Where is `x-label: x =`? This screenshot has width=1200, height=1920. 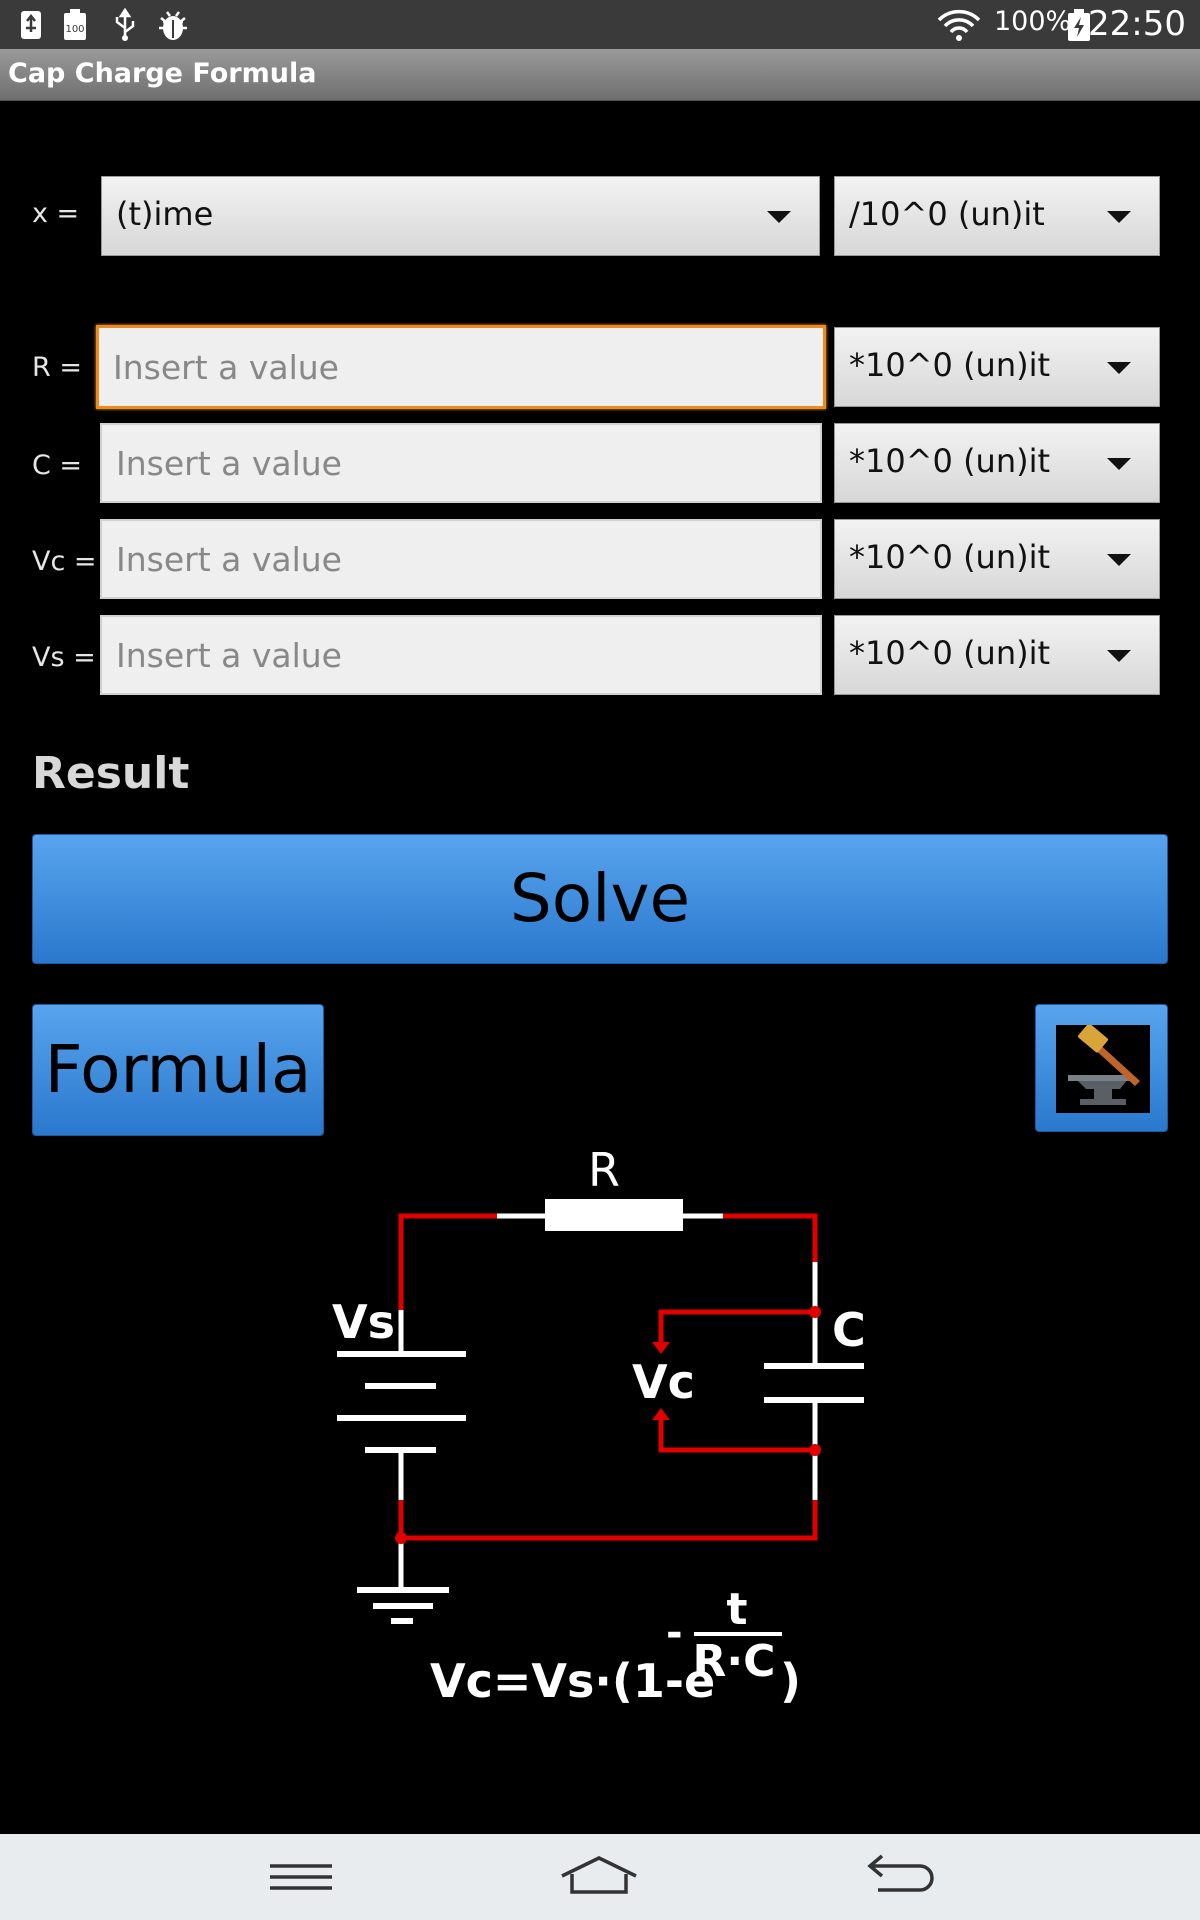 x-label: x = is located at coordinates (56, 213).